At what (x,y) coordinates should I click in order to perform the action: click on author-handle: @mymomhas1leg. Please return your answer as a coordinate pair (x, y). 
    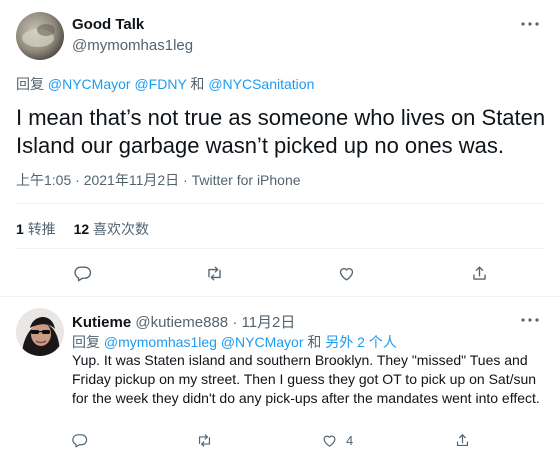
    Looking at the image, I should click on (132, 45).